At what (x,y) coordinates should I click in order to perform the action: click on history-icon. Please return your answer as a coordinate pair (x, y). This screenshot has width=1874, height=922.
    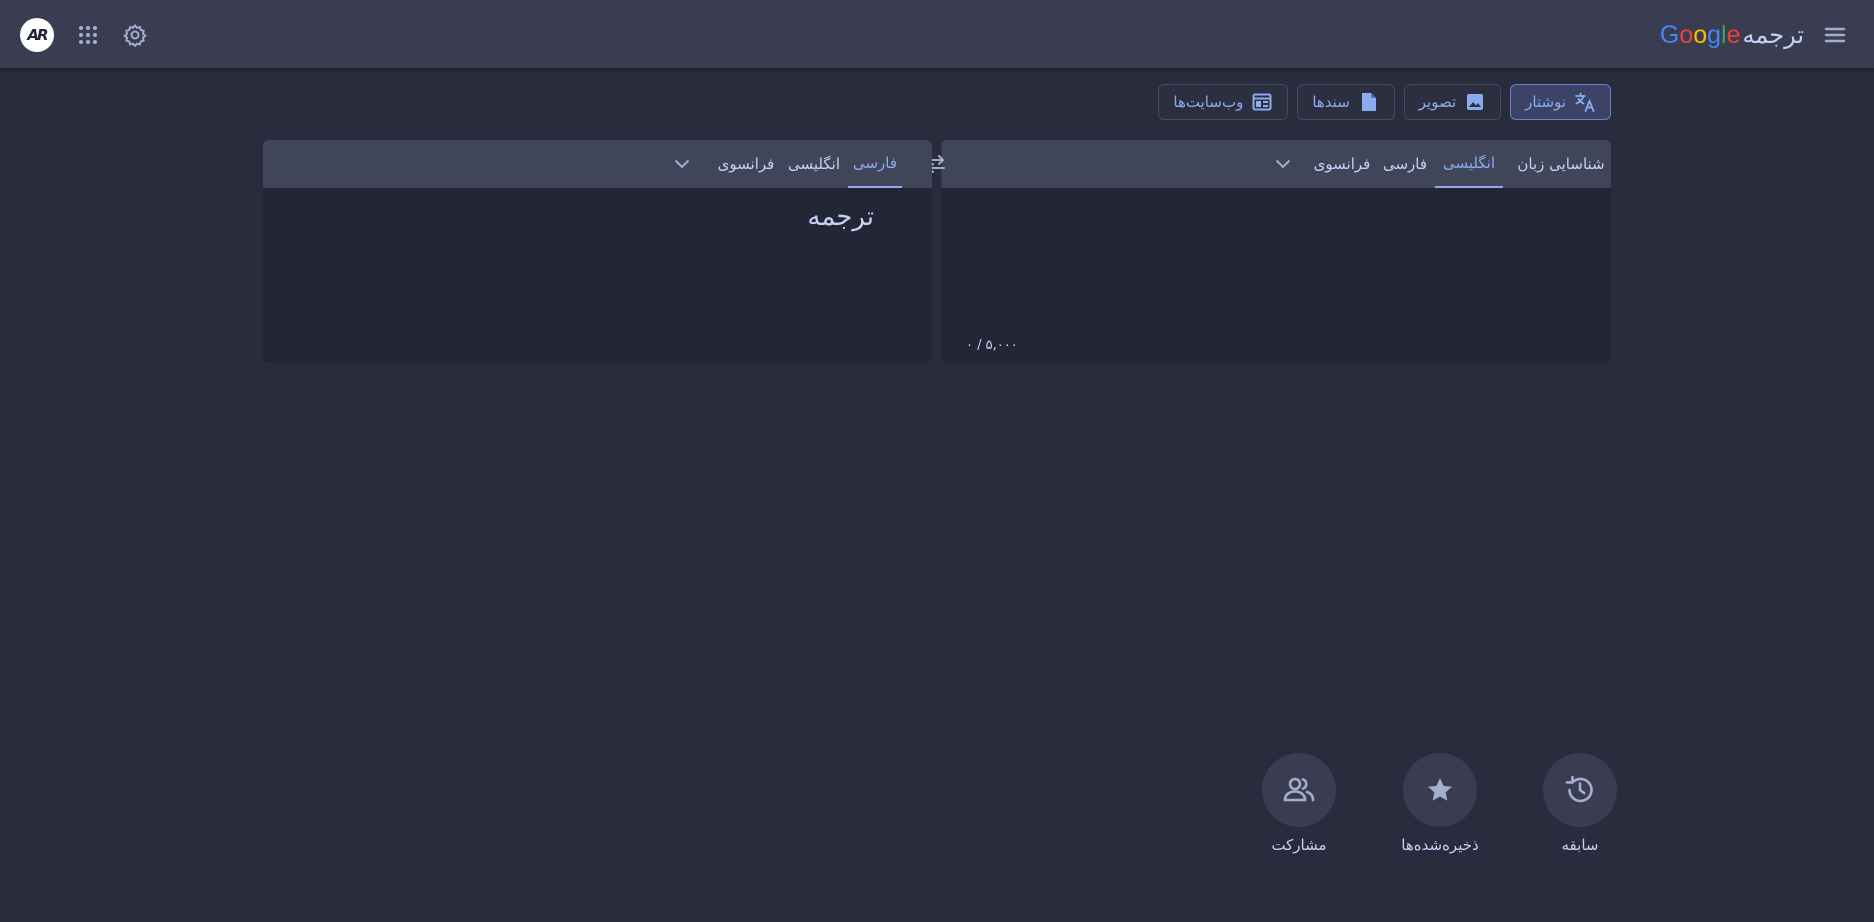
    Looking at the image, I should click on (1580, 790).